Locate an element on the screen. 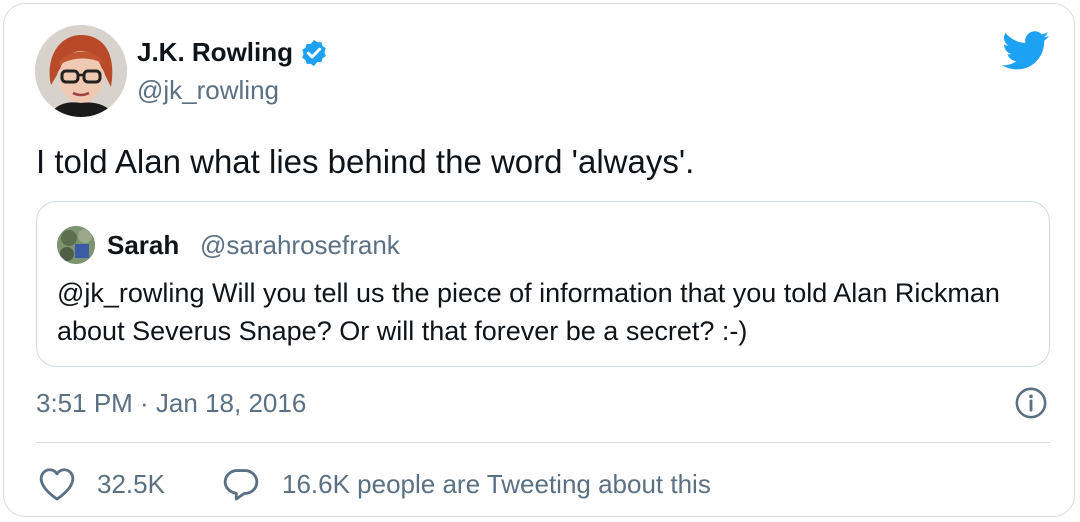  quoted-author-name: Sarah is located at coordinates (143, 245).